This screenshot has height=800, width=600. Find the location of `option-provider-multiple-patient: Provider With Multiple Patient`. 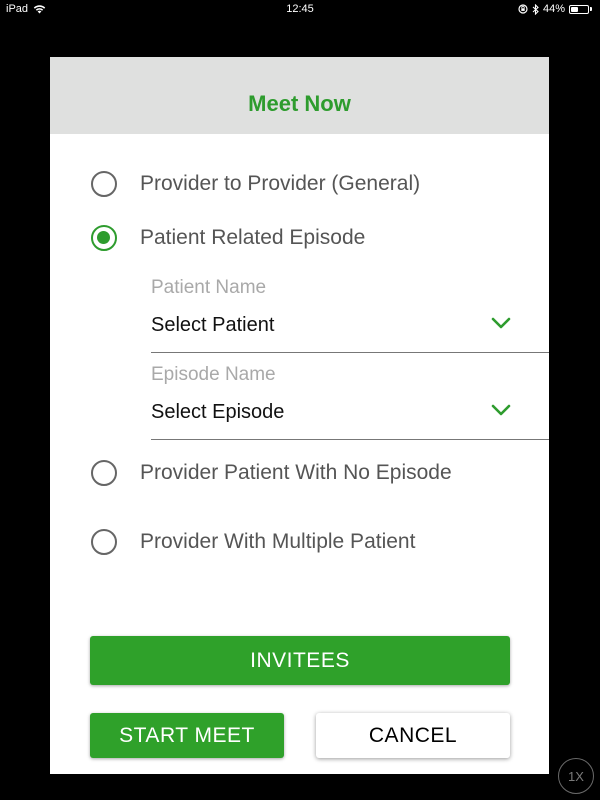

option-provider-multiple-patient: Provider With Multiple Patient is located at coordinates (253, 542).